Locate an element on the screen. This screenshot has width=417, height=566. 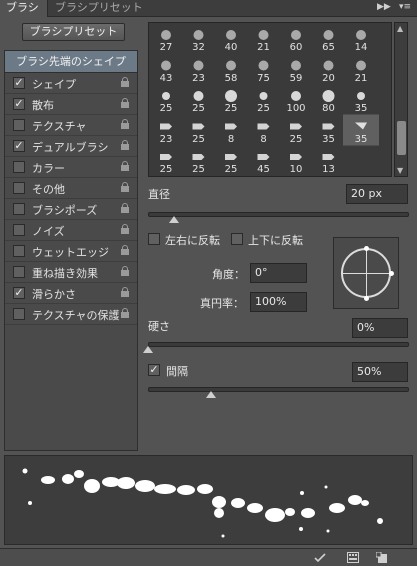
list-item: ✓ 散布 is located at coordinates (71, 104).